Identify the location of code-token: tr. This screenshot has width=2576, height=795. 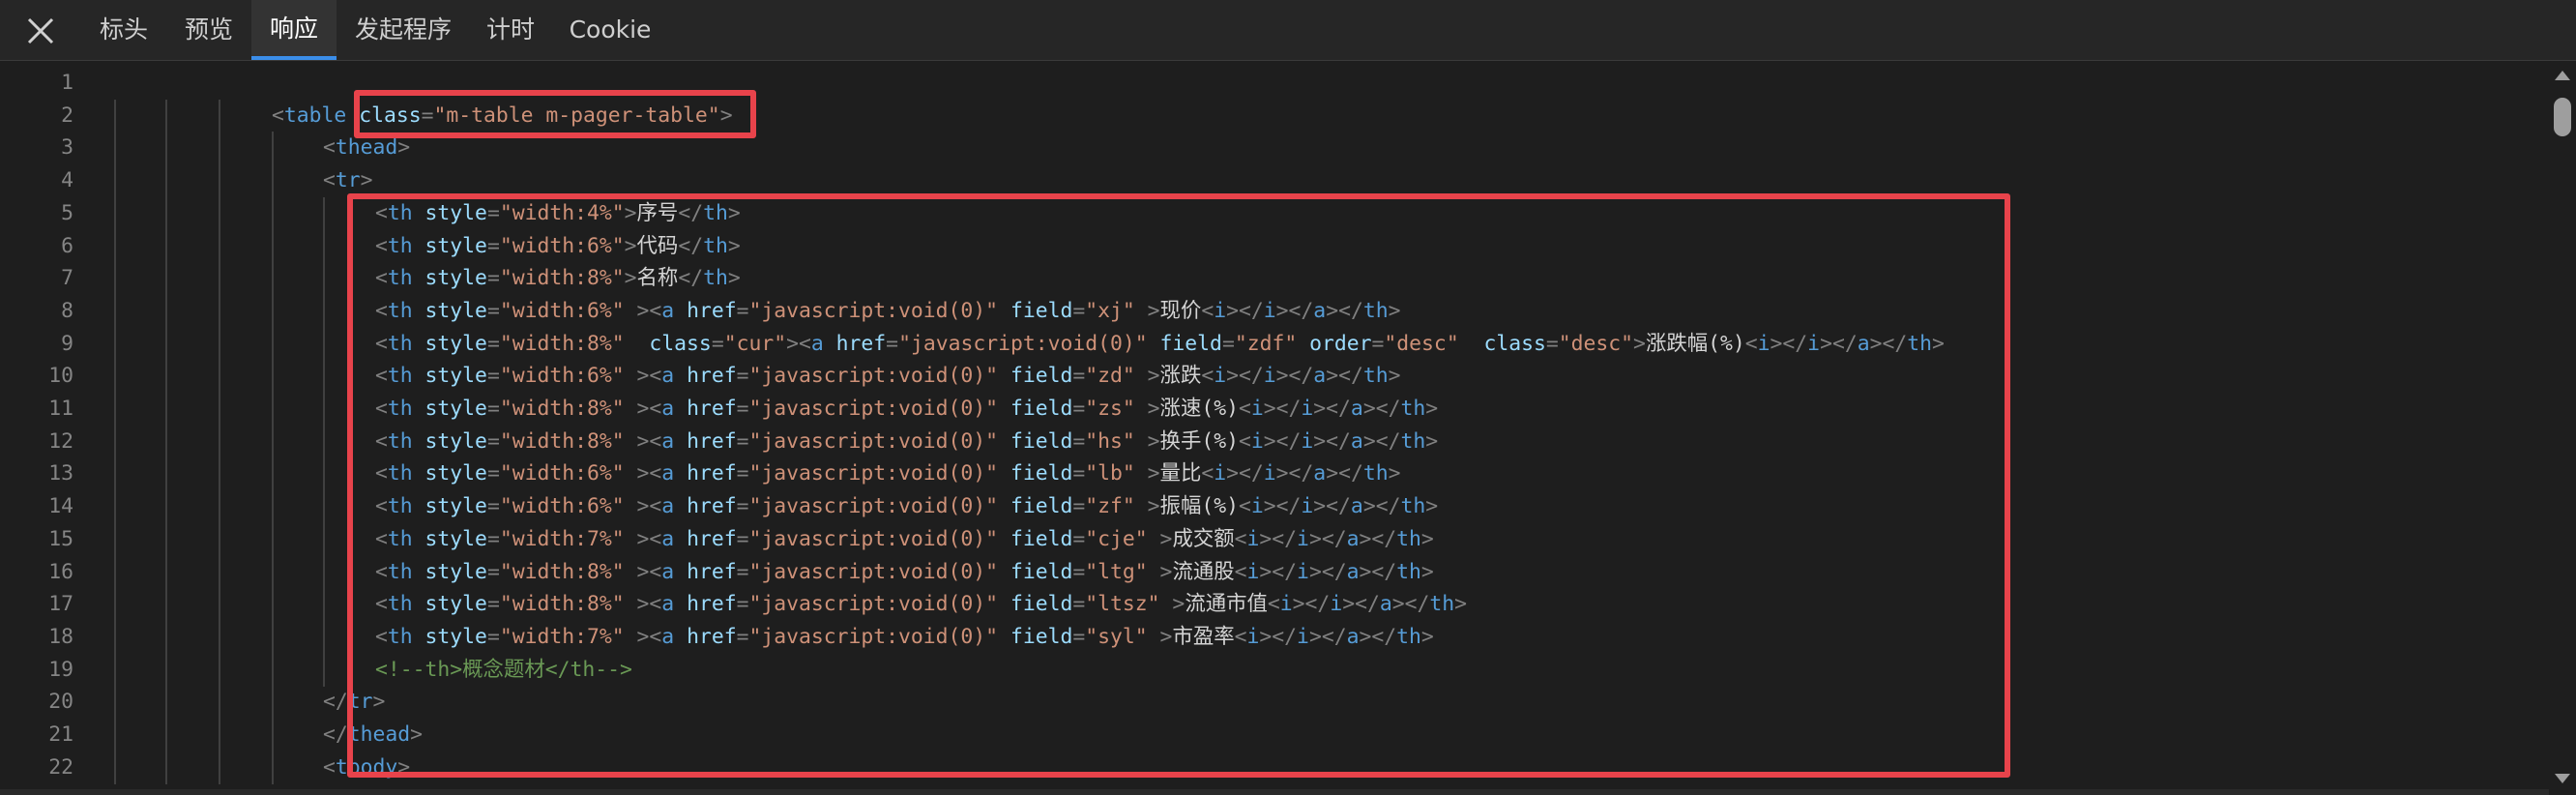
(348, 180).